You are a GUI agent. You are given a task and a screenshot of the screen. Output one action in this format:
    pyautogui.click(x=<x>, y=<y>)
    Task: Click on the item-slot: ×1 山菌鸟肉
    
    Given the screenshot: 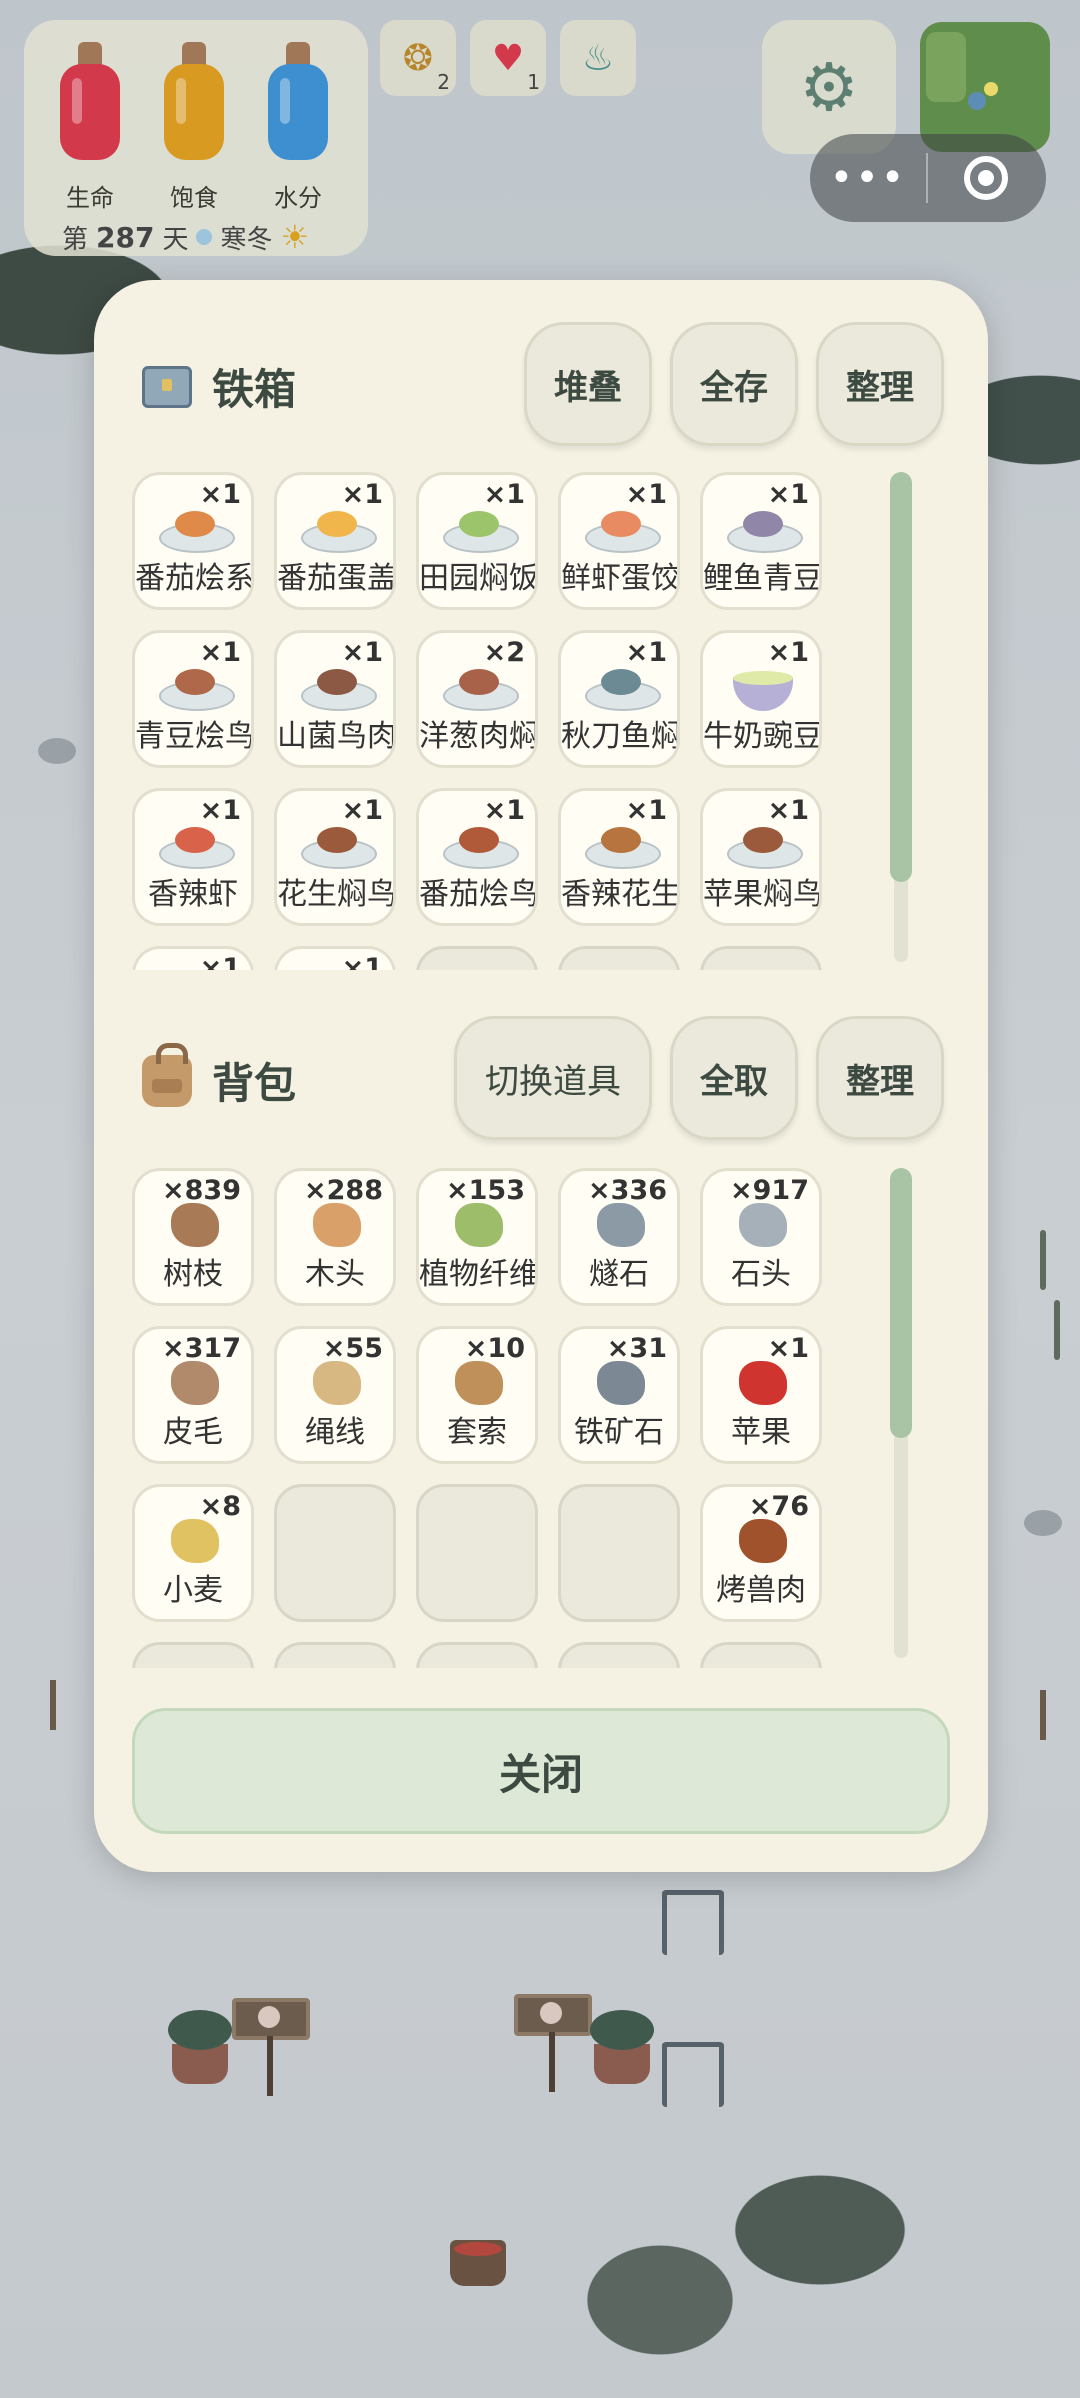 What is the action you would take?
    pyautogui.click(x=335, y=699)
    